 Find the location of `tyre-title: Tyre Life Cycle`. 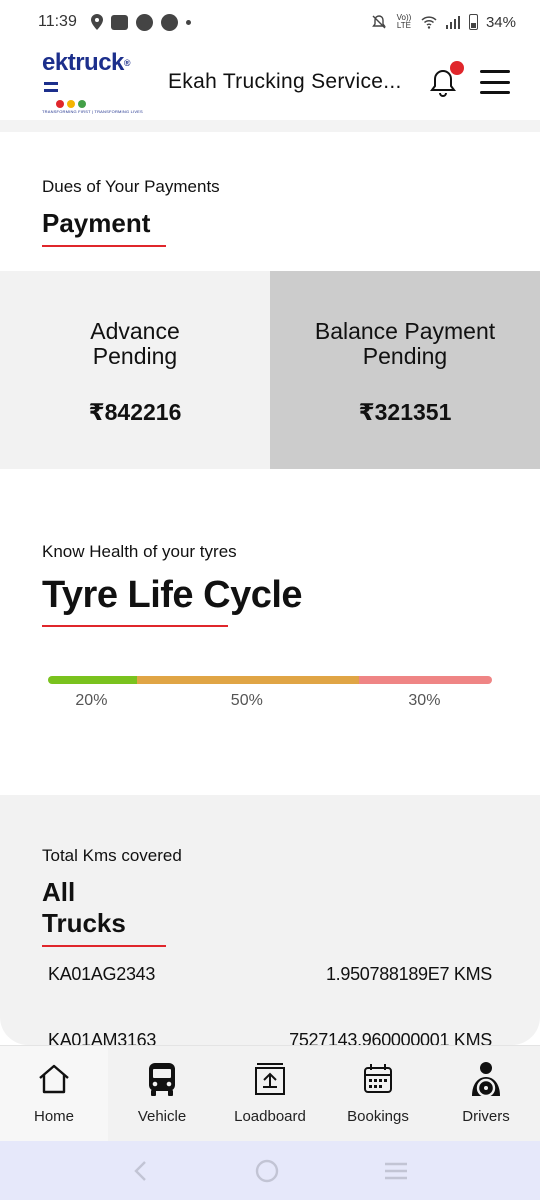

tyre-title: Tyre Life Cycle is located at coordinates (172, 595).